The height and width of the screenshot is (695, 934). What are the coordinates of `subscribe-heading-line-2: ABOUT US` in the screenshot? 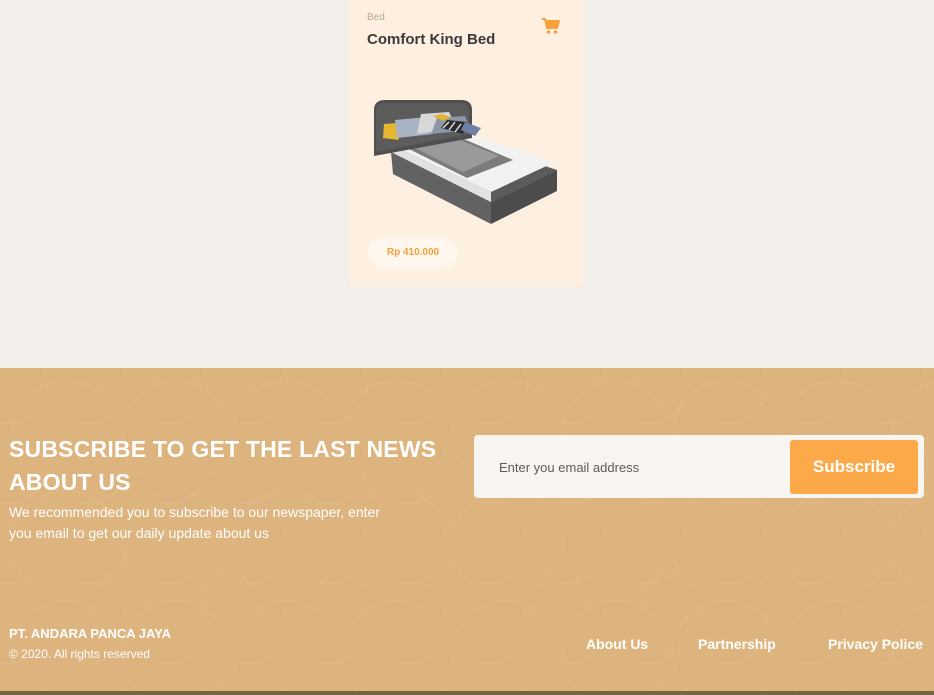 It's located at (70, 482).